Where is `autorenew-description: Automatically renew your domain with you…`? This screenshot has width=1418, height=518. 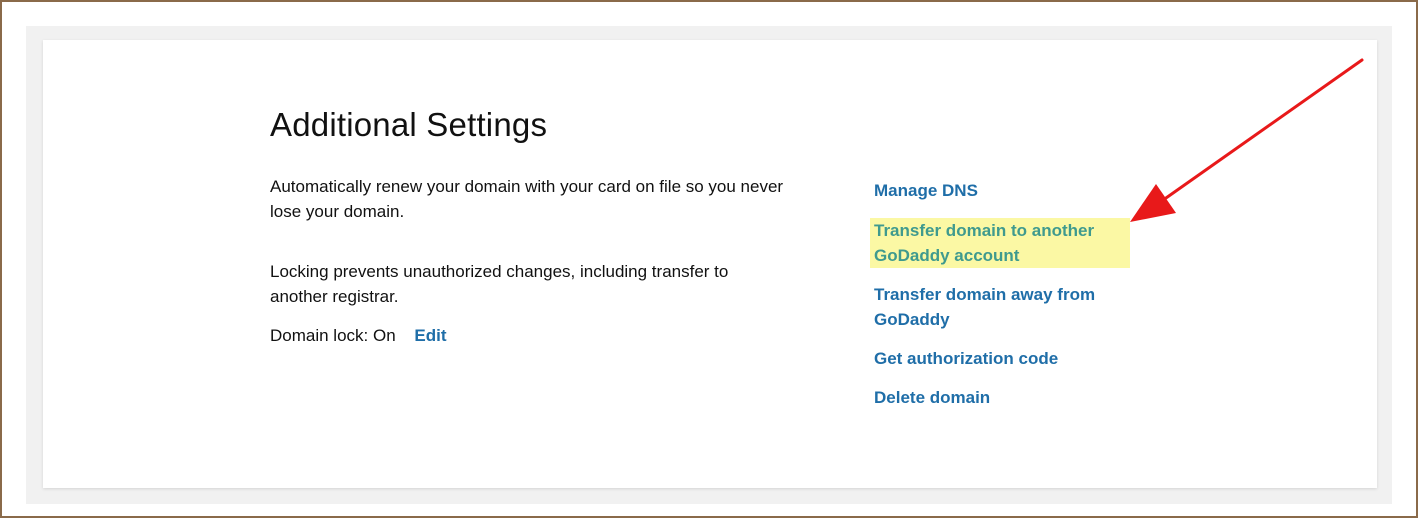
autorenew-description: Automatically renew your domain with you… is located at coordinates (527, 199).